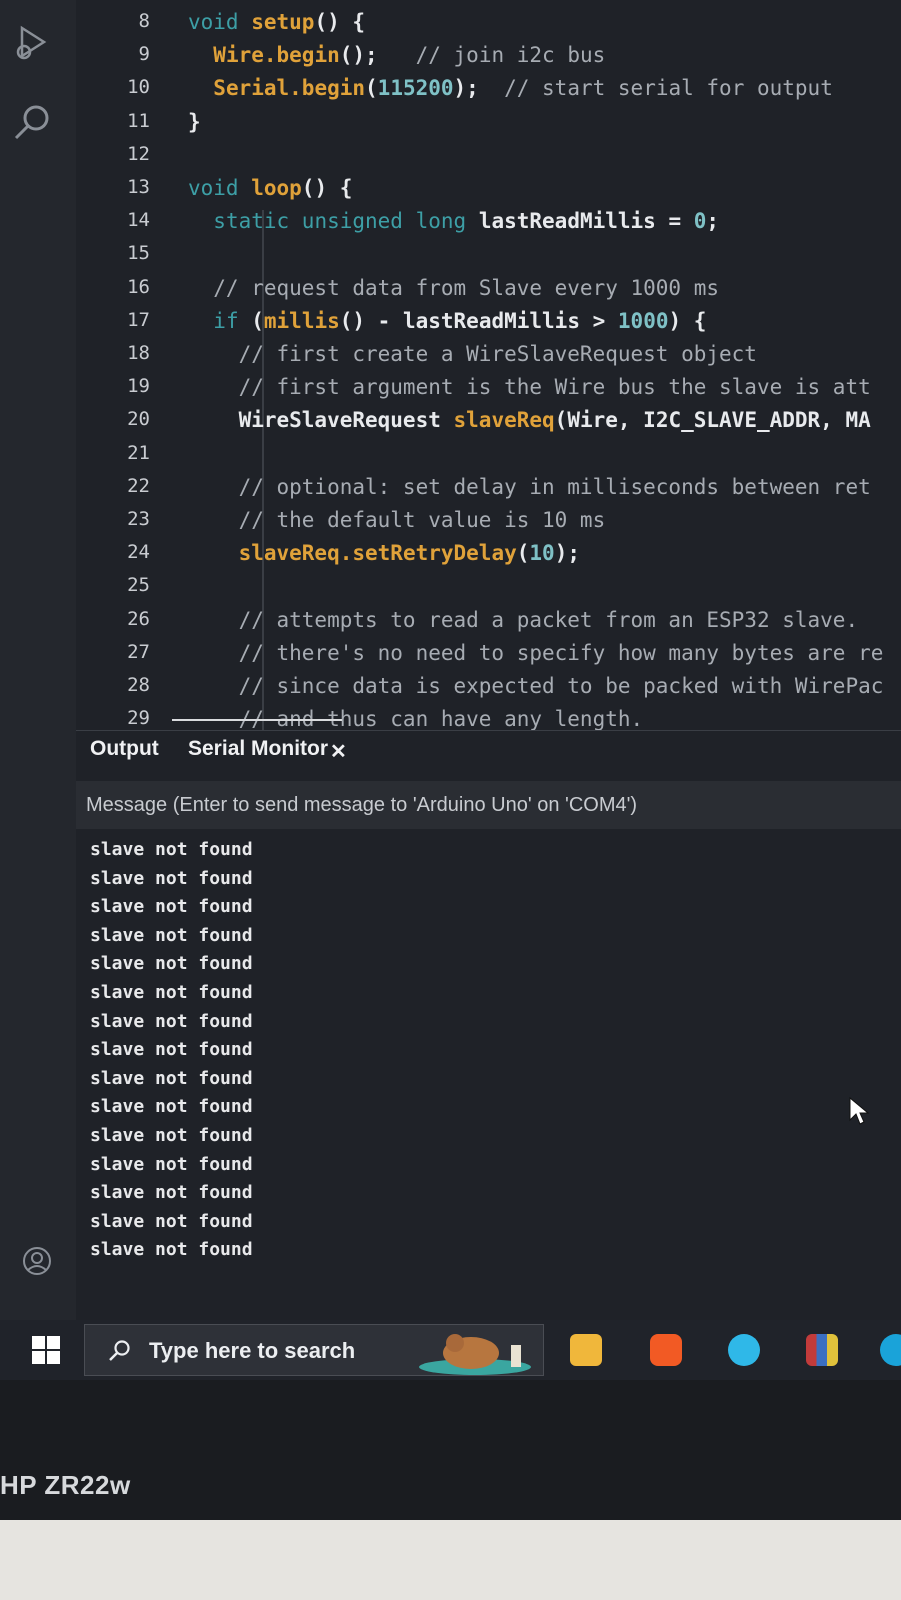 The image size is (901, 1600). What do you see at coordinates (346, 221) in the screenshot?
I see `code-token: static unsigned long` at bounding box center [346, 221].